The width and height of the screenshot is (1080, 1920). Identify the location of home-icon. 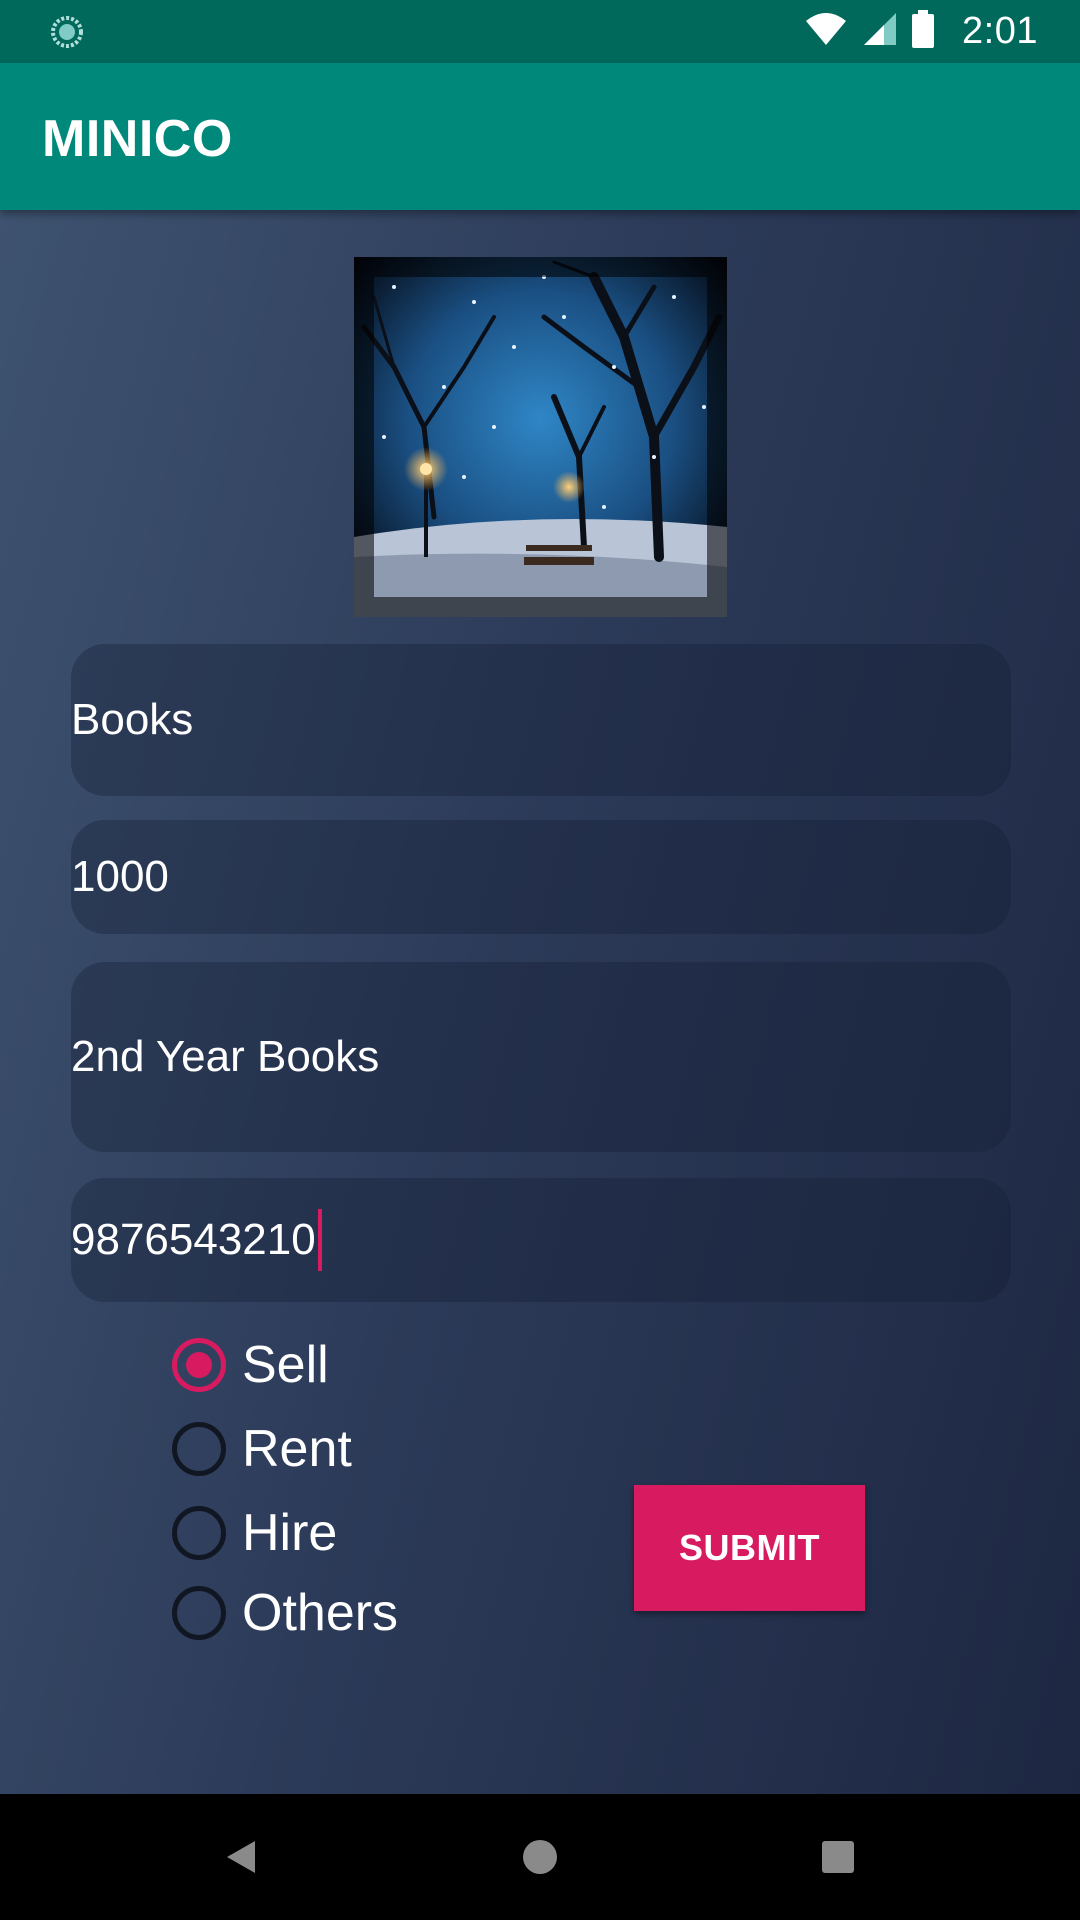
(540, 1857).